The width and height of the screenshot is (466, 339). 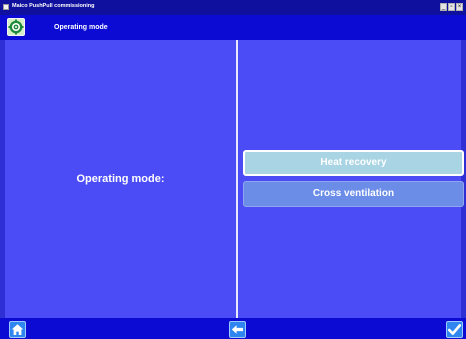 What do you see at coordinates (233, 7) in the screenshot?
I see `window-title-bar: Maico PushPull commissioning _ ▫ ×` at bounding box center [233, 7].